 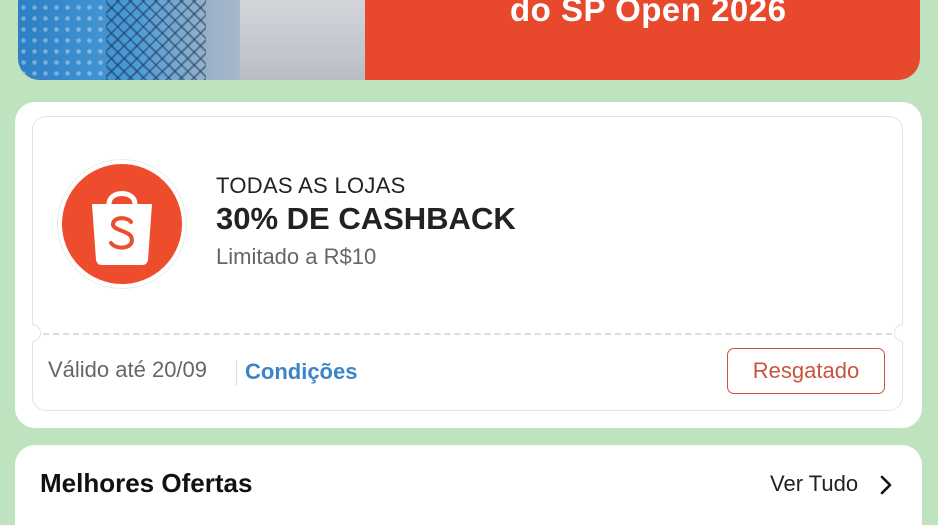 What do you see at coordinates (311, 185) in the screenshot?
I see `voucher-store-label: TODAS AS LOJAS` at bounding box center [311, 185].